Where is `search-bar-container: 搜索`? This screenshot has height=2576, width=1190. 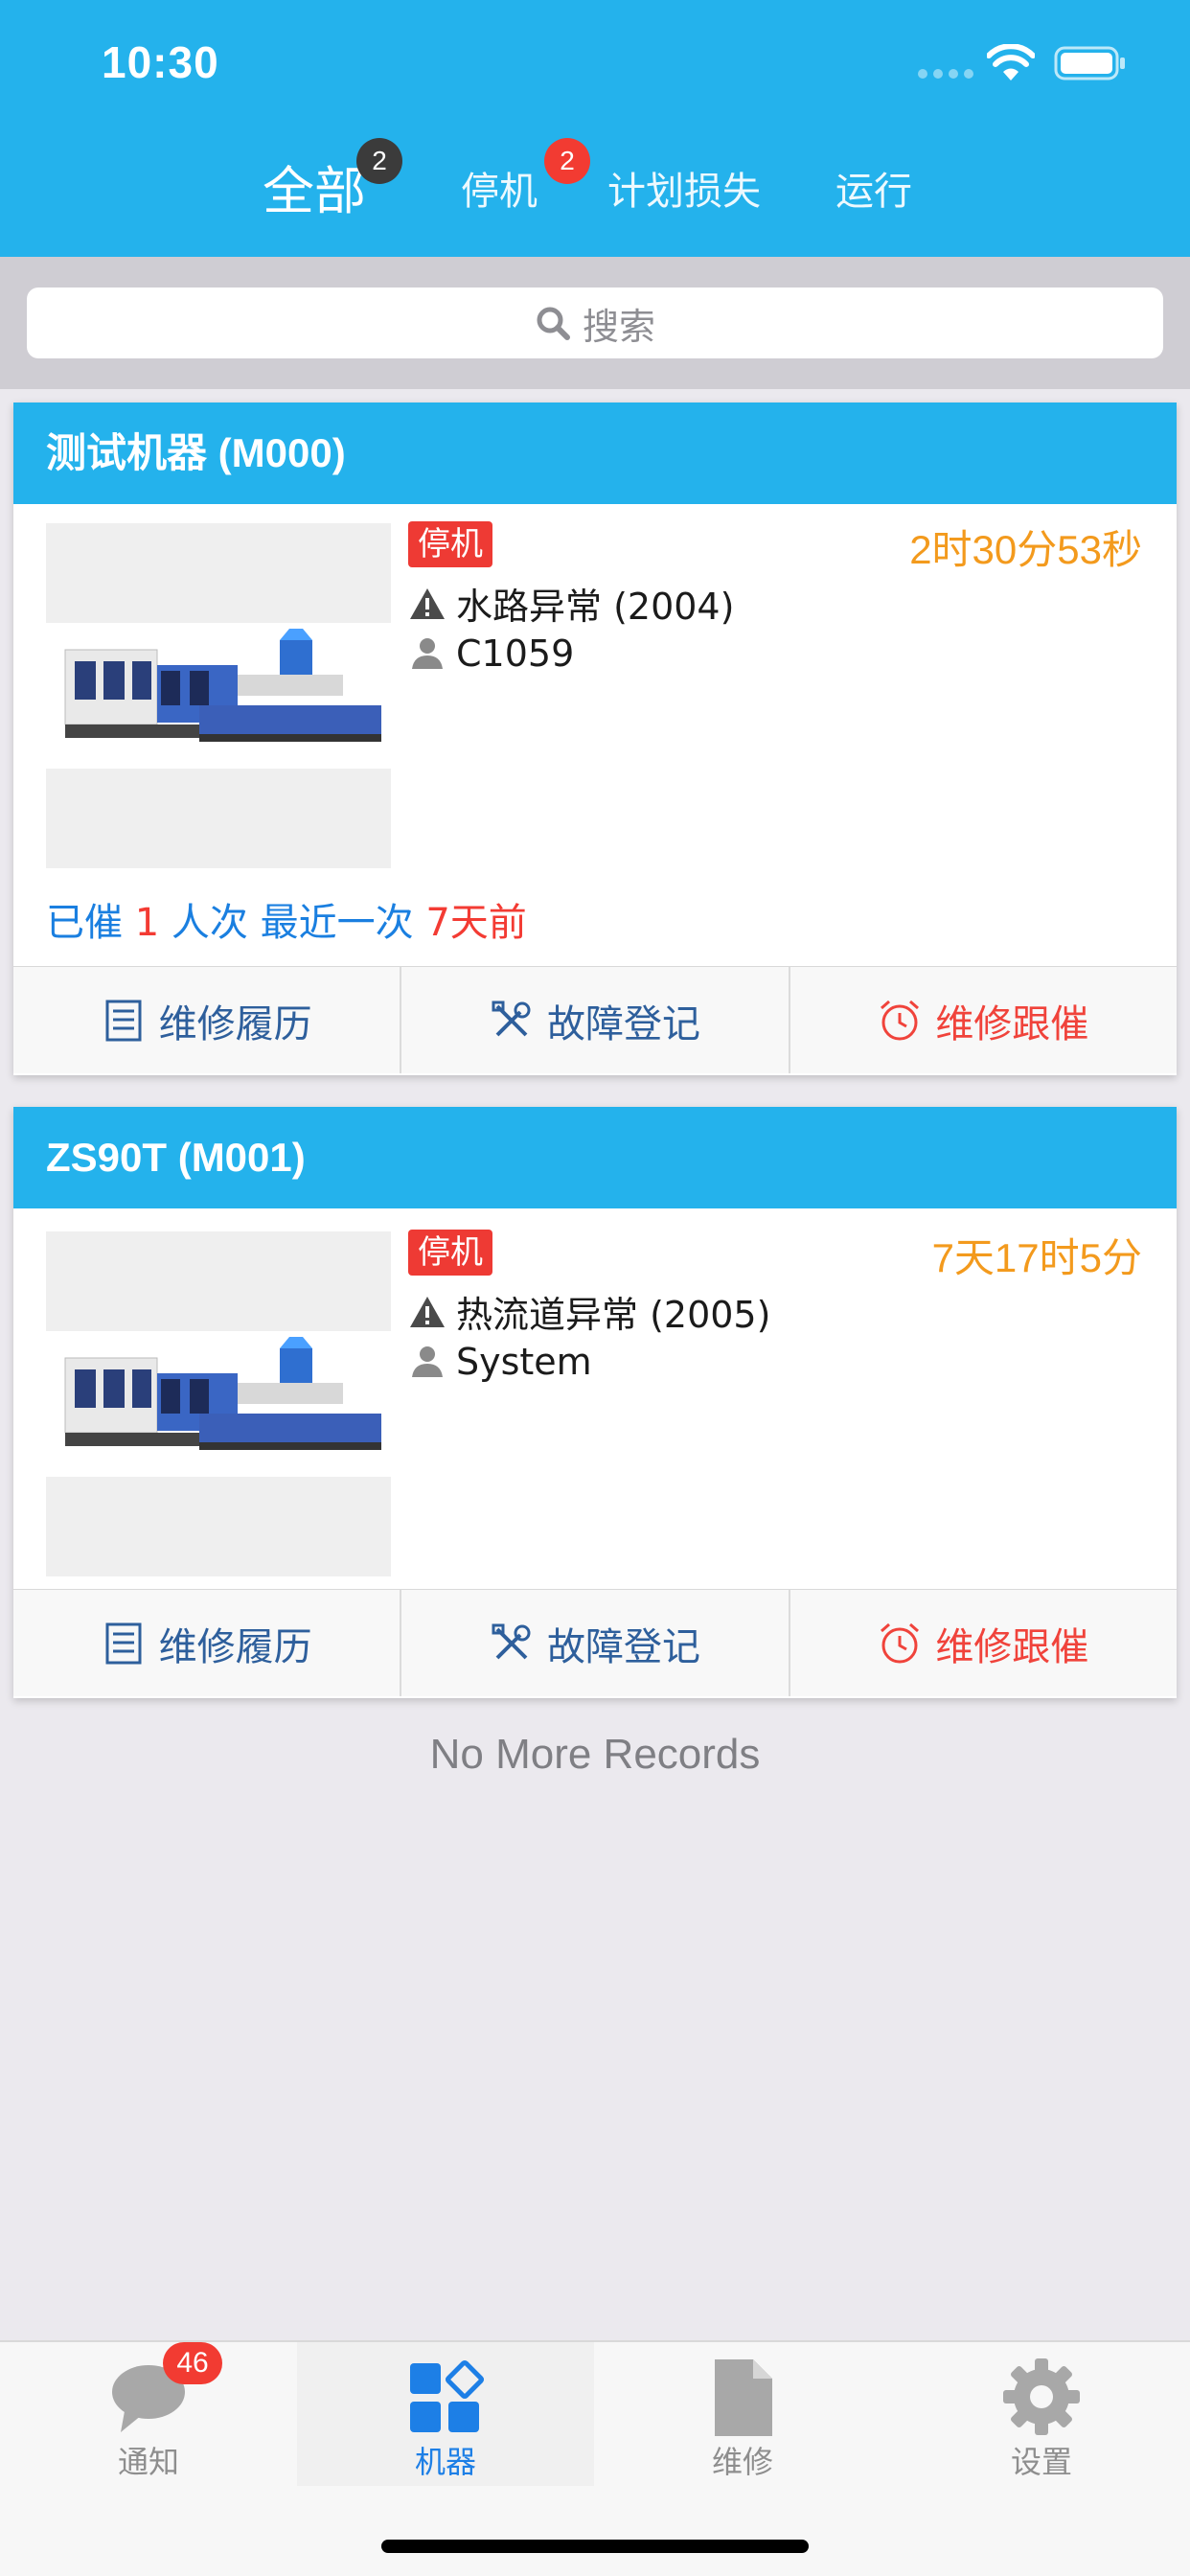 search-bar-container: 搜索 is located at coordinates (595, 323).